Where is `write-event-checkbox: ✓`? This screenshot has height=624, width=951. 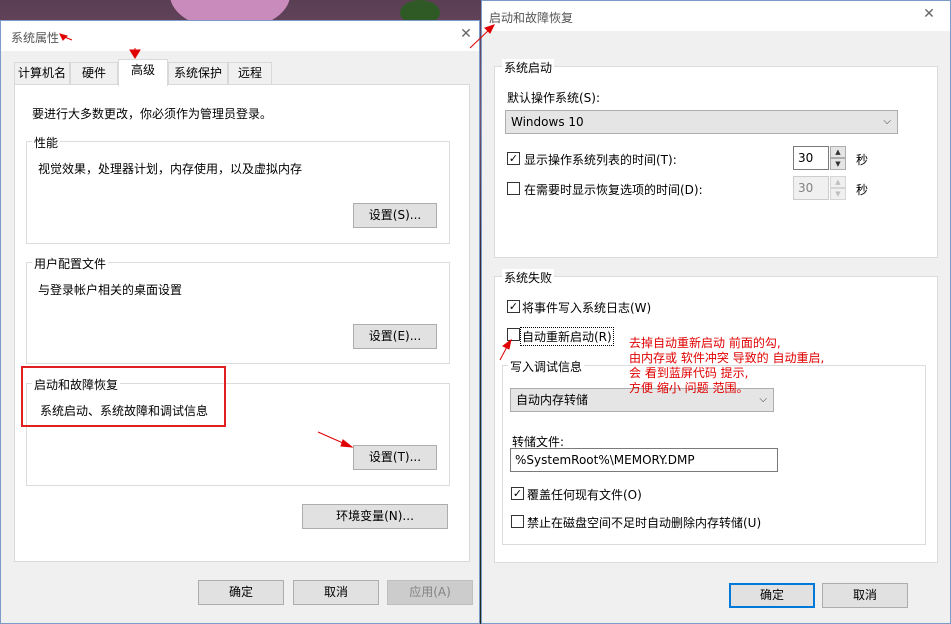
write-event-checkbox: ✓ is located at coordinates (513, 306).